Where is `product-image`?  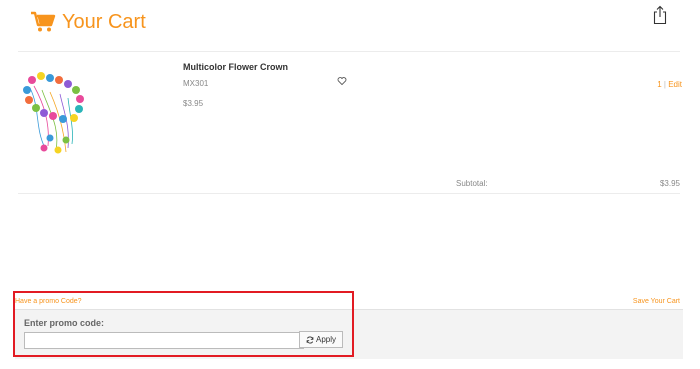 product-image is located at coordinates (56, 113).